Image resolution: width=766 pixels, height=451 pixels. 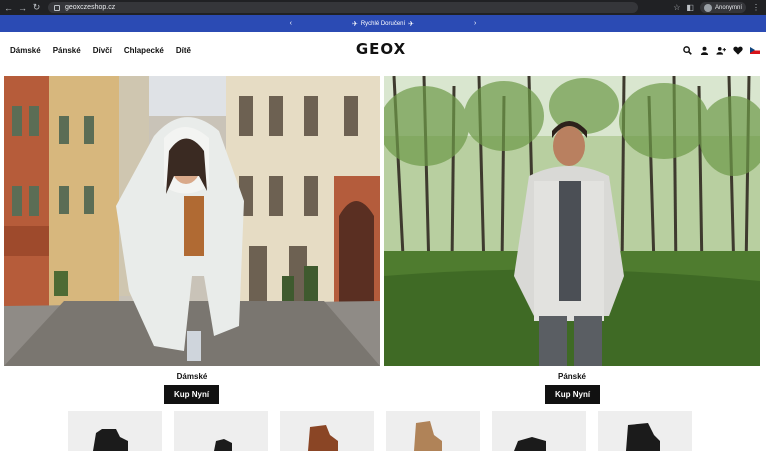 What do you see at coordinates (25, 50) in the screenshot?
I see `nav-item-damske: Dámské` at bounding box center [25, 50].